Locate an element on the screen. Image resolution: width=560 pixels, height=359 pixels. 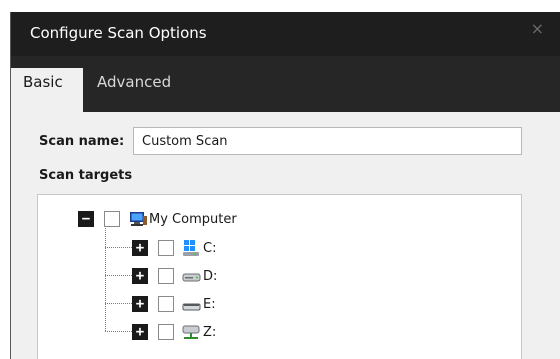
scan-name-label: Scan name: is located at coordinates (82, 141).